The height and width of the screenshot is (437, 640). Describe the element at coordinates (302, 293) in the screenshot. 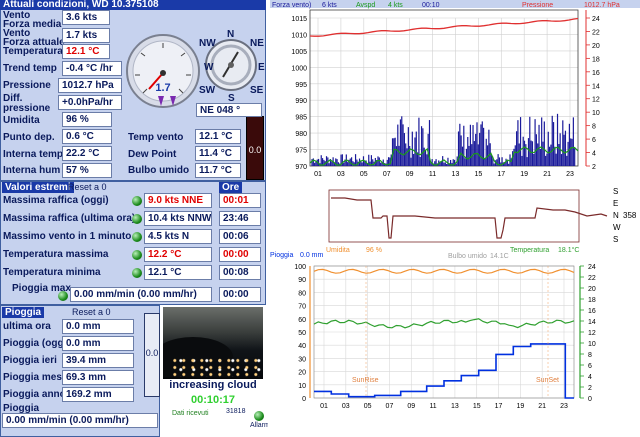

I see `y-tick-left: 80` at that location.